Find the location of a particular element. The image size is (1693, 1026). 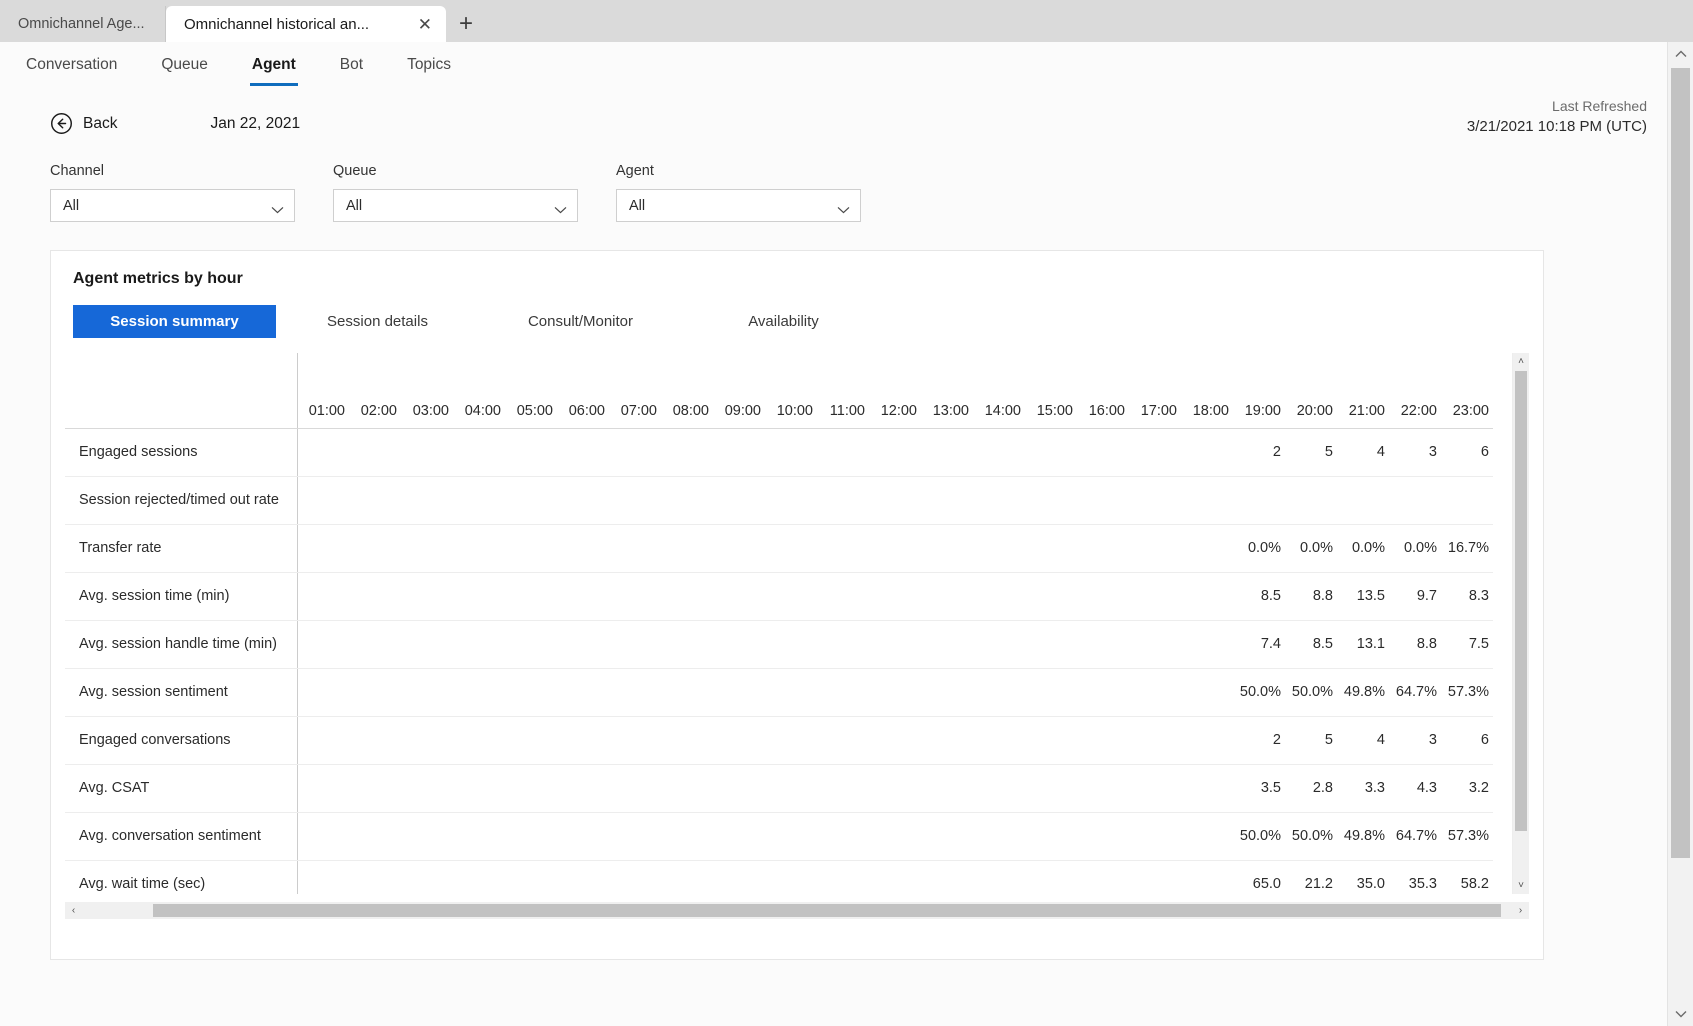

row-header-metric: Session rejected/timed out rate is located at coordinates (181, 500).